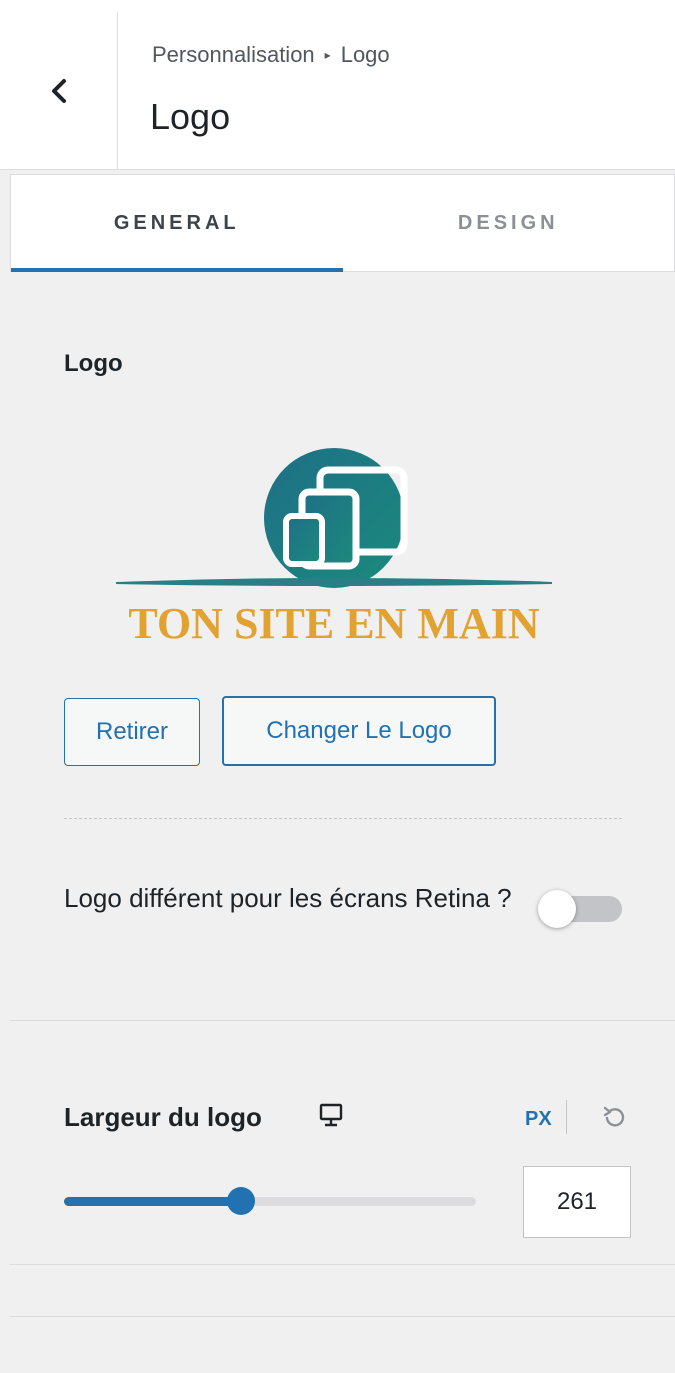  Describe the element at coordinates (557, 909) in the screenshot. I see `toggle-knob` at that location.